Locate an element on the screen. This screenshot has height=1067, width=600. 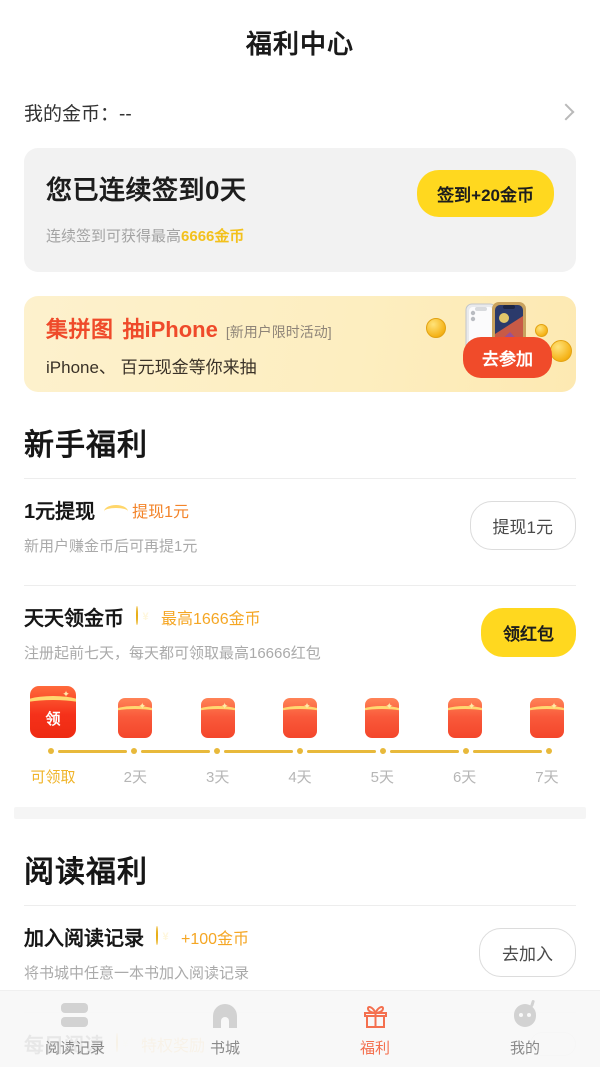
day-cell: ✦ 领 is located at coordinates (53, 712).